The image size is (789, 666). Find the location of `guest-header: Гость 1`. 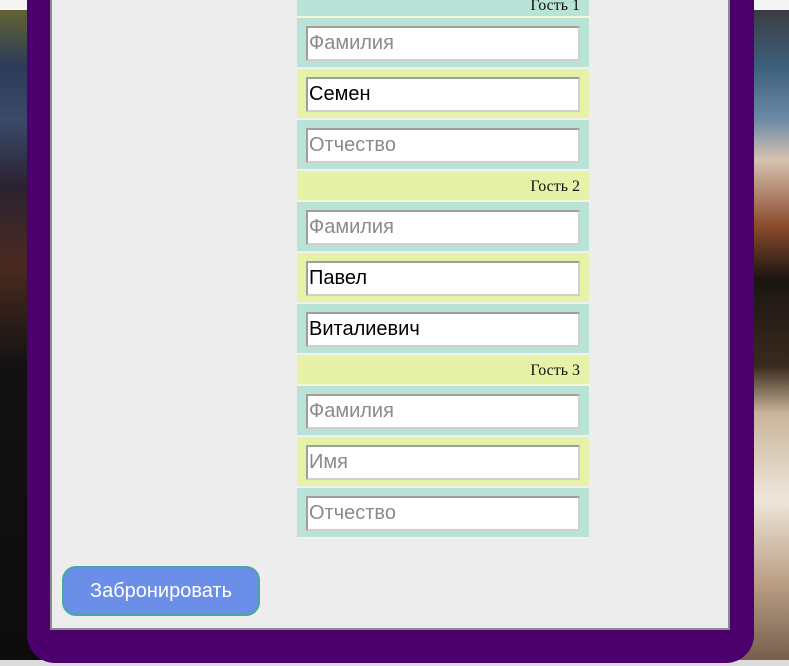

guest-header: Гость 1 is located at coordinates (443, 9).